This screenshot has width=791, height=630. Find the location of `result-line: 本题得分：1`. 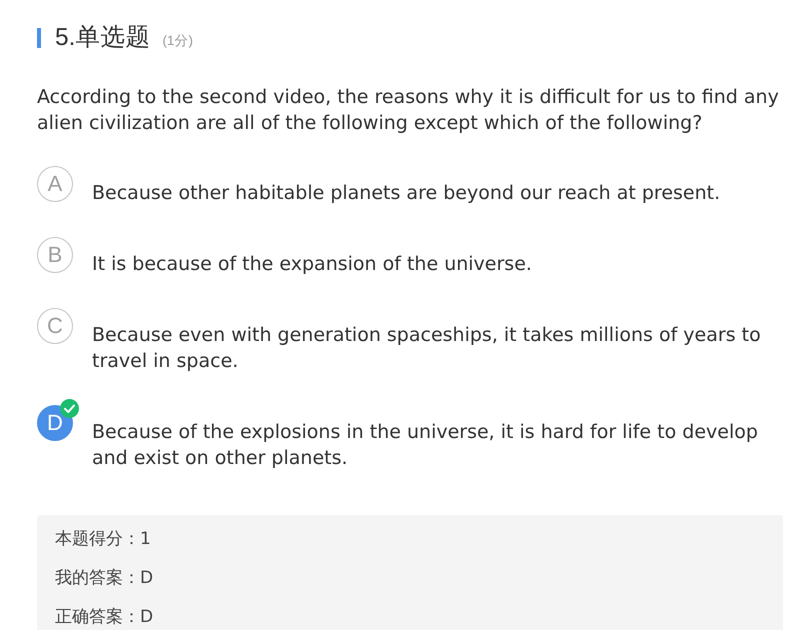

result-line: 本题得分：1 is located at coordinates (103, 539).